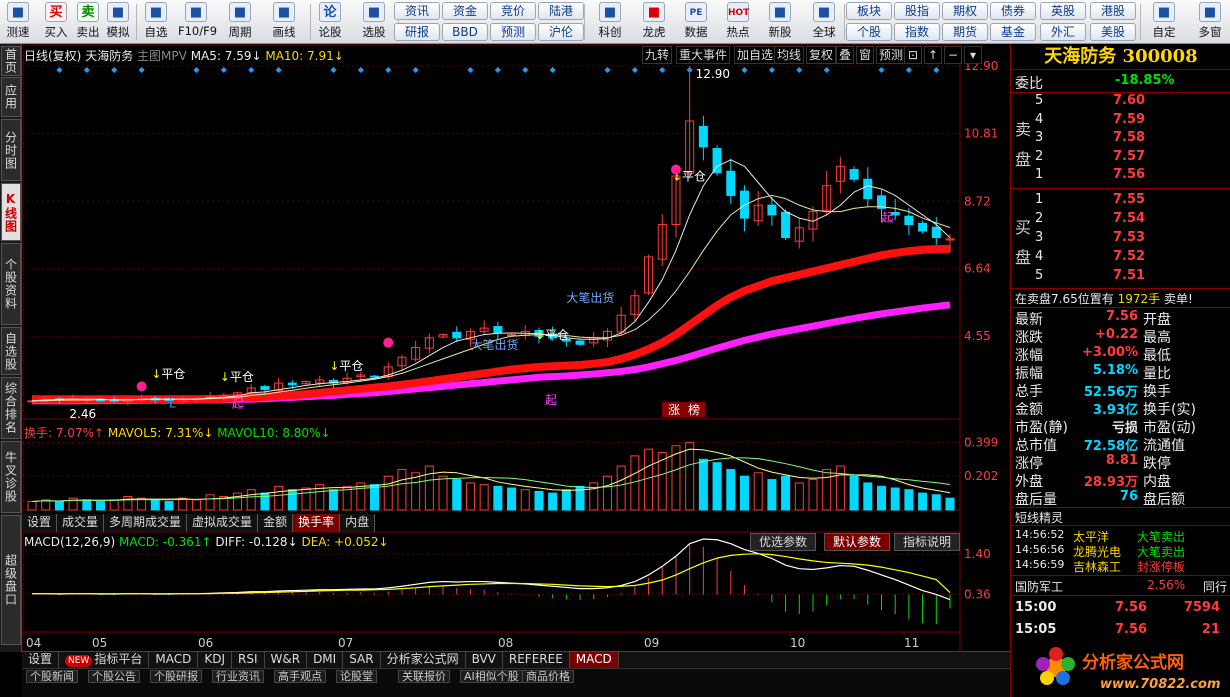 This screenshot has width=1230, height=697. Describe the element at coordinates (913, 55) in the screenshot. I see `lock-icon: ⊡` at that location.